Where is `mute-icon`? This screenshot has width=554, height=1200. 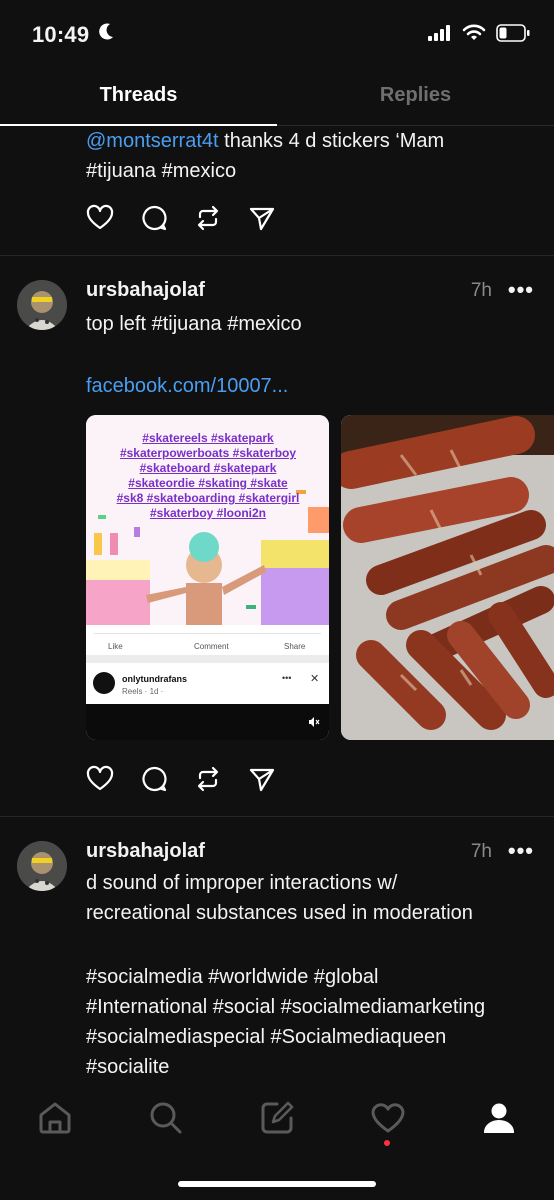 mute-icon is located at coordinates (314, 724).